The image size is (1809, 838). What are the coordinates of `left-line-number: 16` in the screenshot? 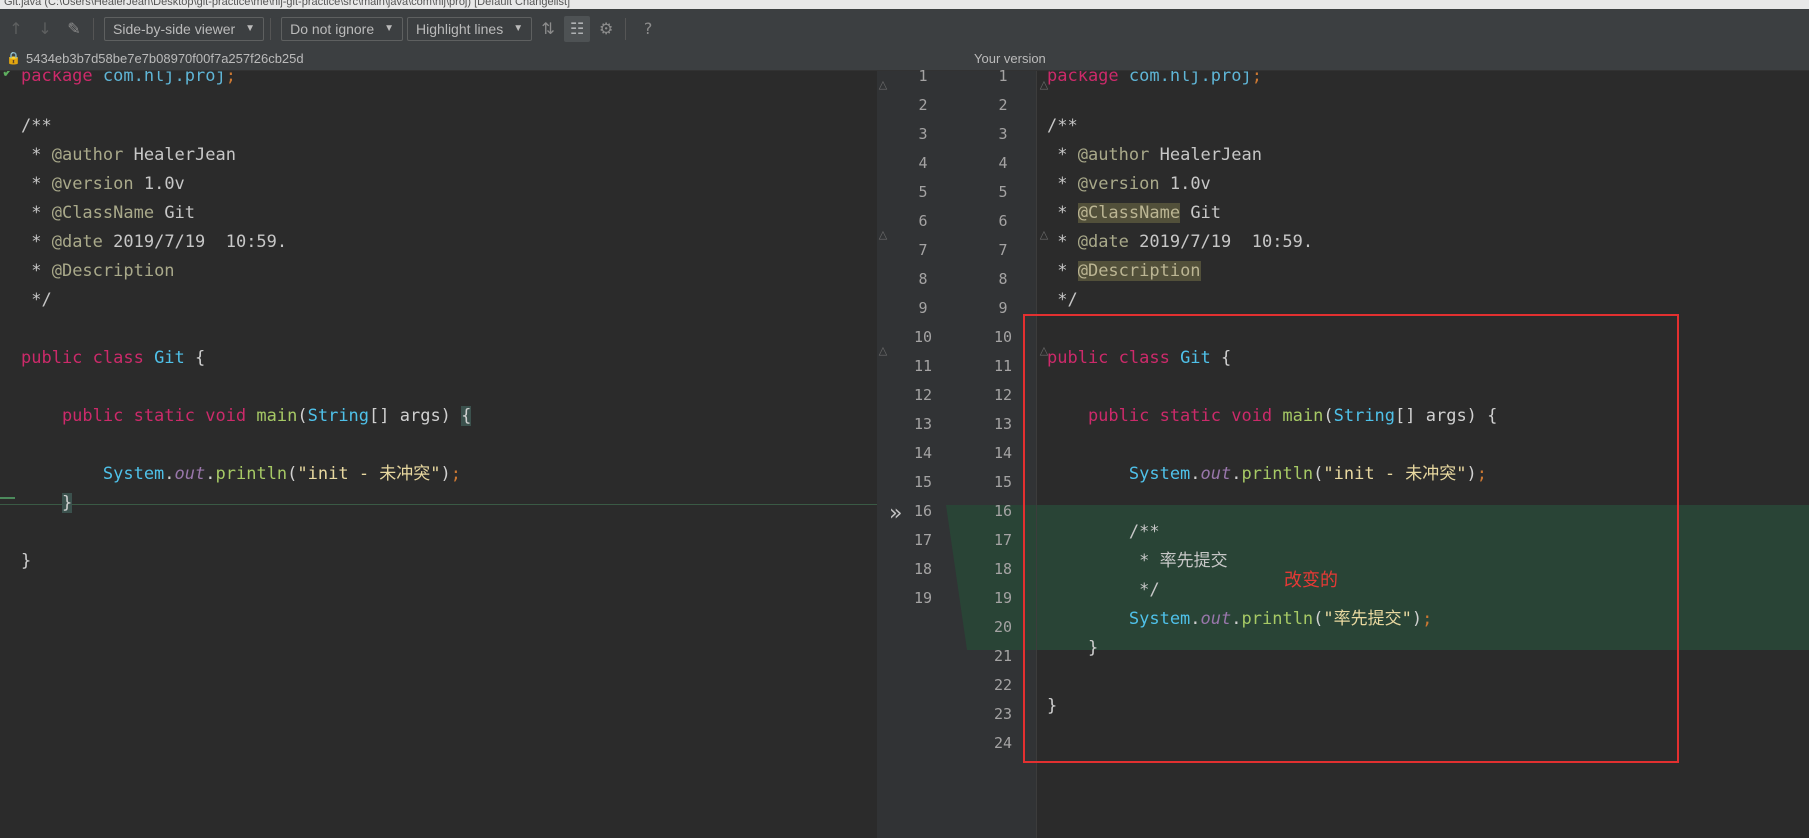 It's located at (923, 511).